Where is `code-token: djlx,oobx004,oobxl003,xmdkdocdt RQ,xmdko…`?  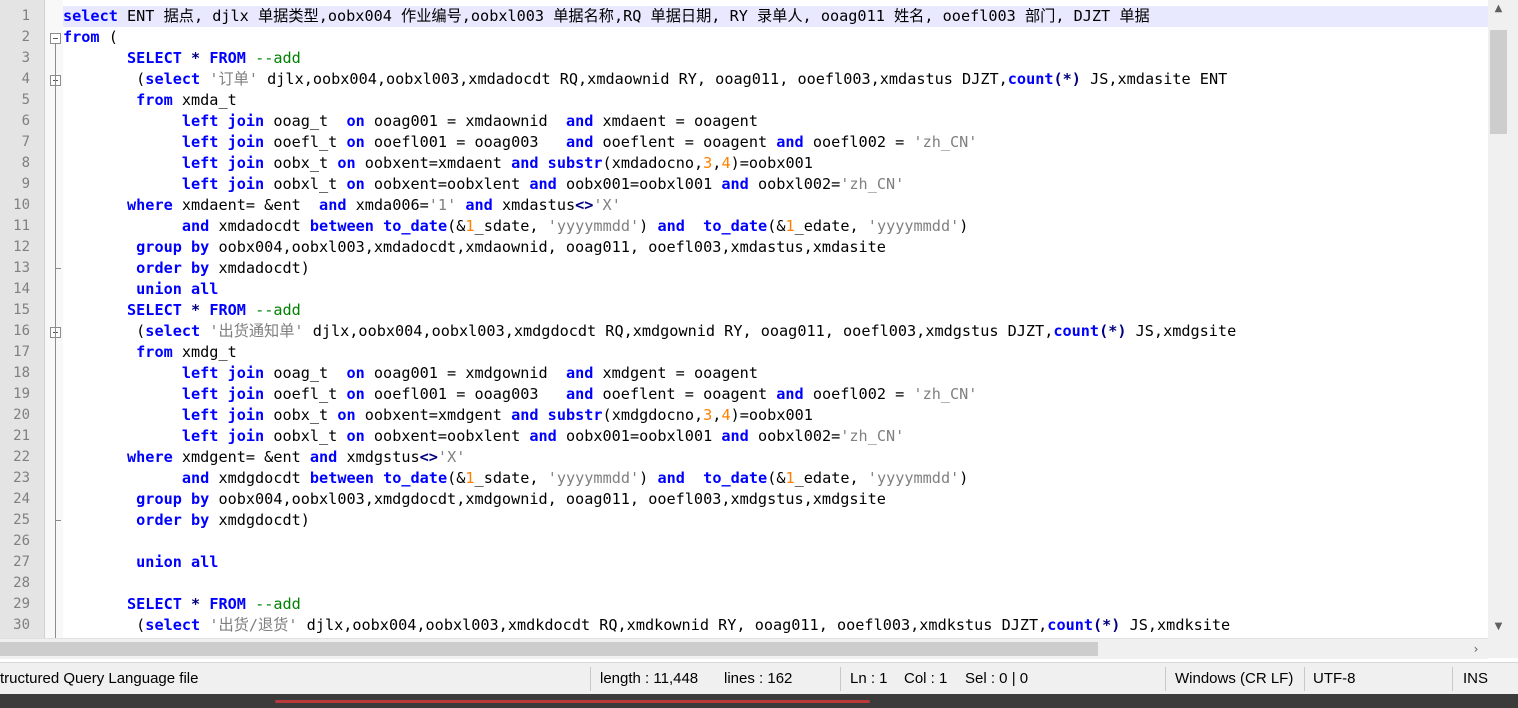 code-token: djlx,oobx004,oobxl003,xmdkdocdt RQ,xmdko… is located at coordinates (672, 625).